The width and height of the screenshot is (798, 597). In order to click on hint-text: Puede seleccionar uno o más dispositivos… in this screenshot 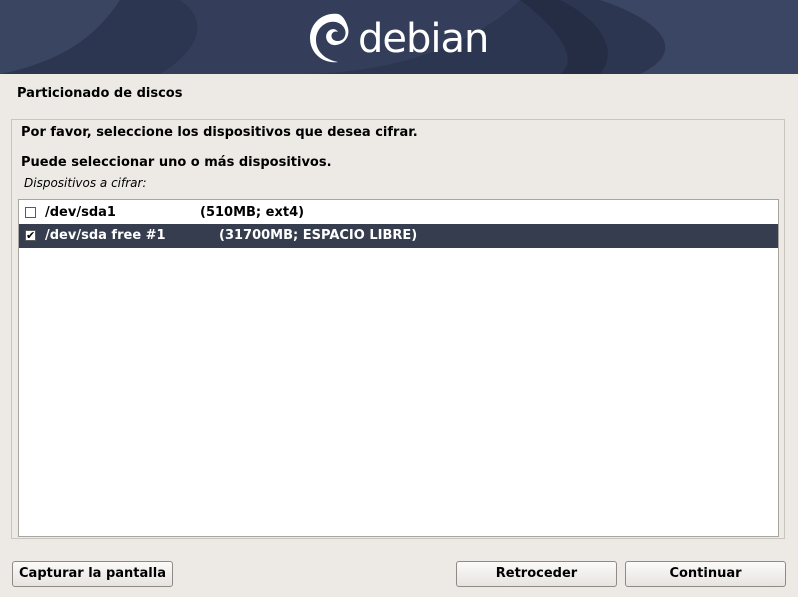, I will do `click(176, 162)`.